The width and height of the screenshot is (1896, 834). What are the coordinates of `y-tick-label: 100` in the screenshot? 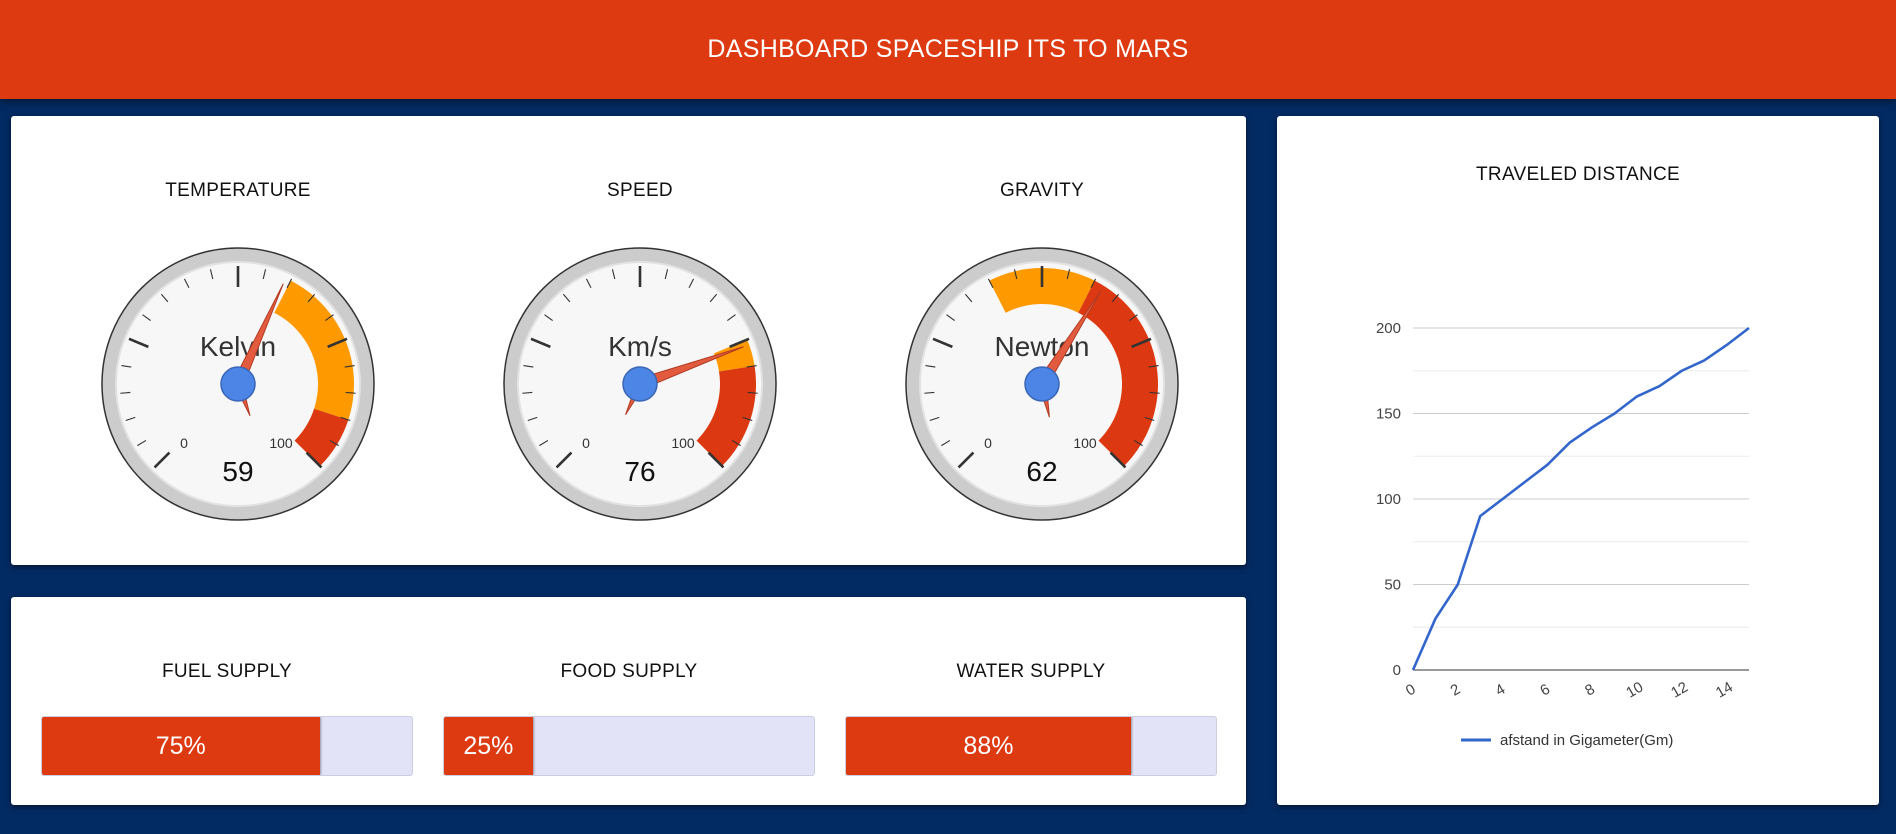 It's located at (1388, 499).